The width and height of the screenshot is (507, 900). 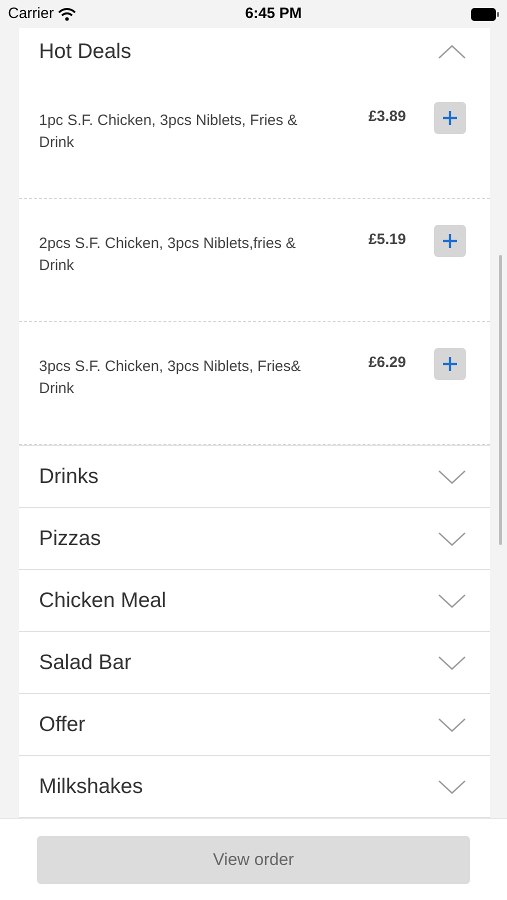 I want to click on clock-time: 6:45 PM, so click(x=273, y=14).